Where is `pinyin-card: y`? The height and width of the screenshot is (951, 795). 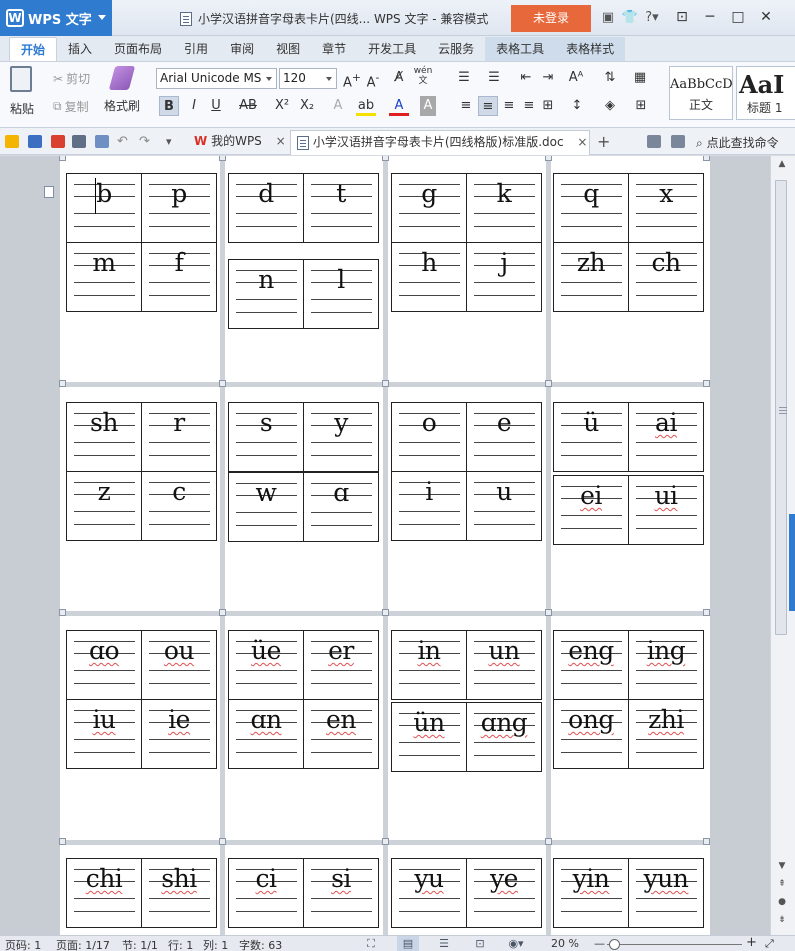 pinyin-card: y is located at coordinates (341, 437).